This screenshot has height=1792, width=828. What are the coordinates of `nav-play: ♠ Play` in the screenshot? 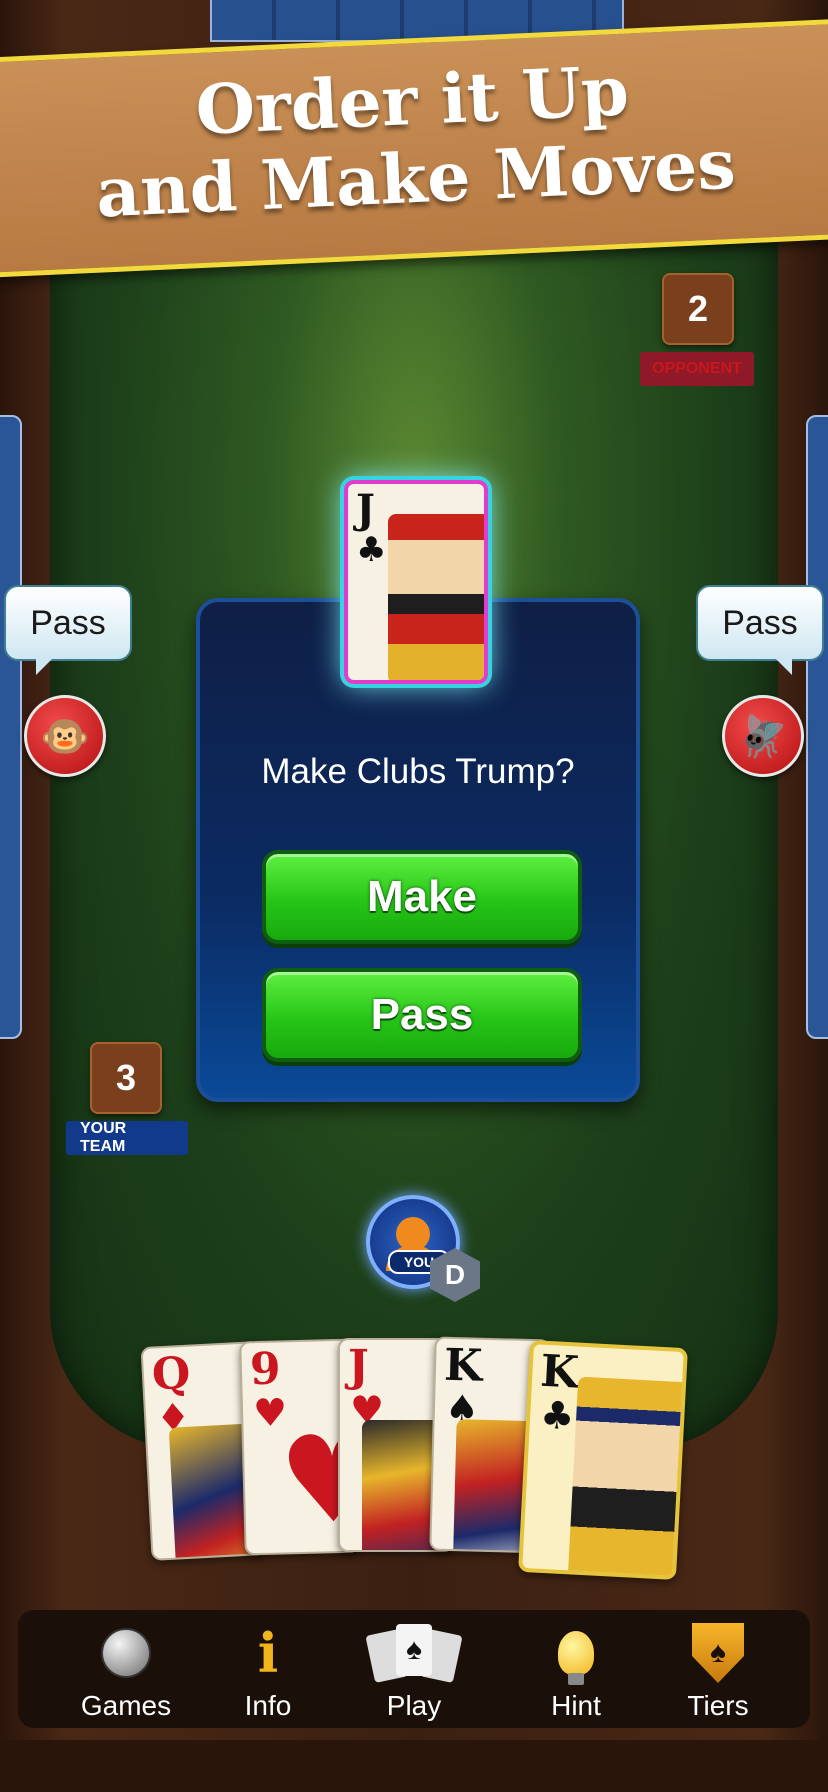 It's located at (414, 1669).